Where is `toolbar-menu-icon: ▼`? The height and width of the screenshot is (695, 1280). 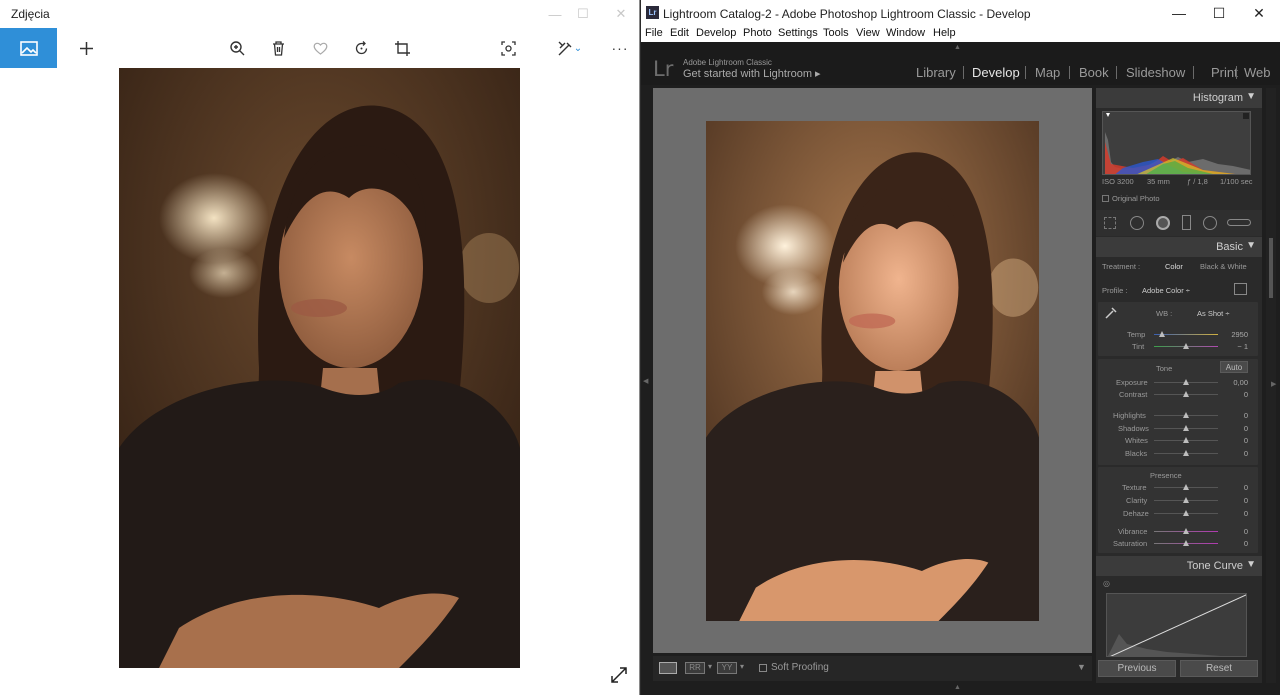 toolbar-menu-icon: ▼ is located at coordinates (1081, 667).